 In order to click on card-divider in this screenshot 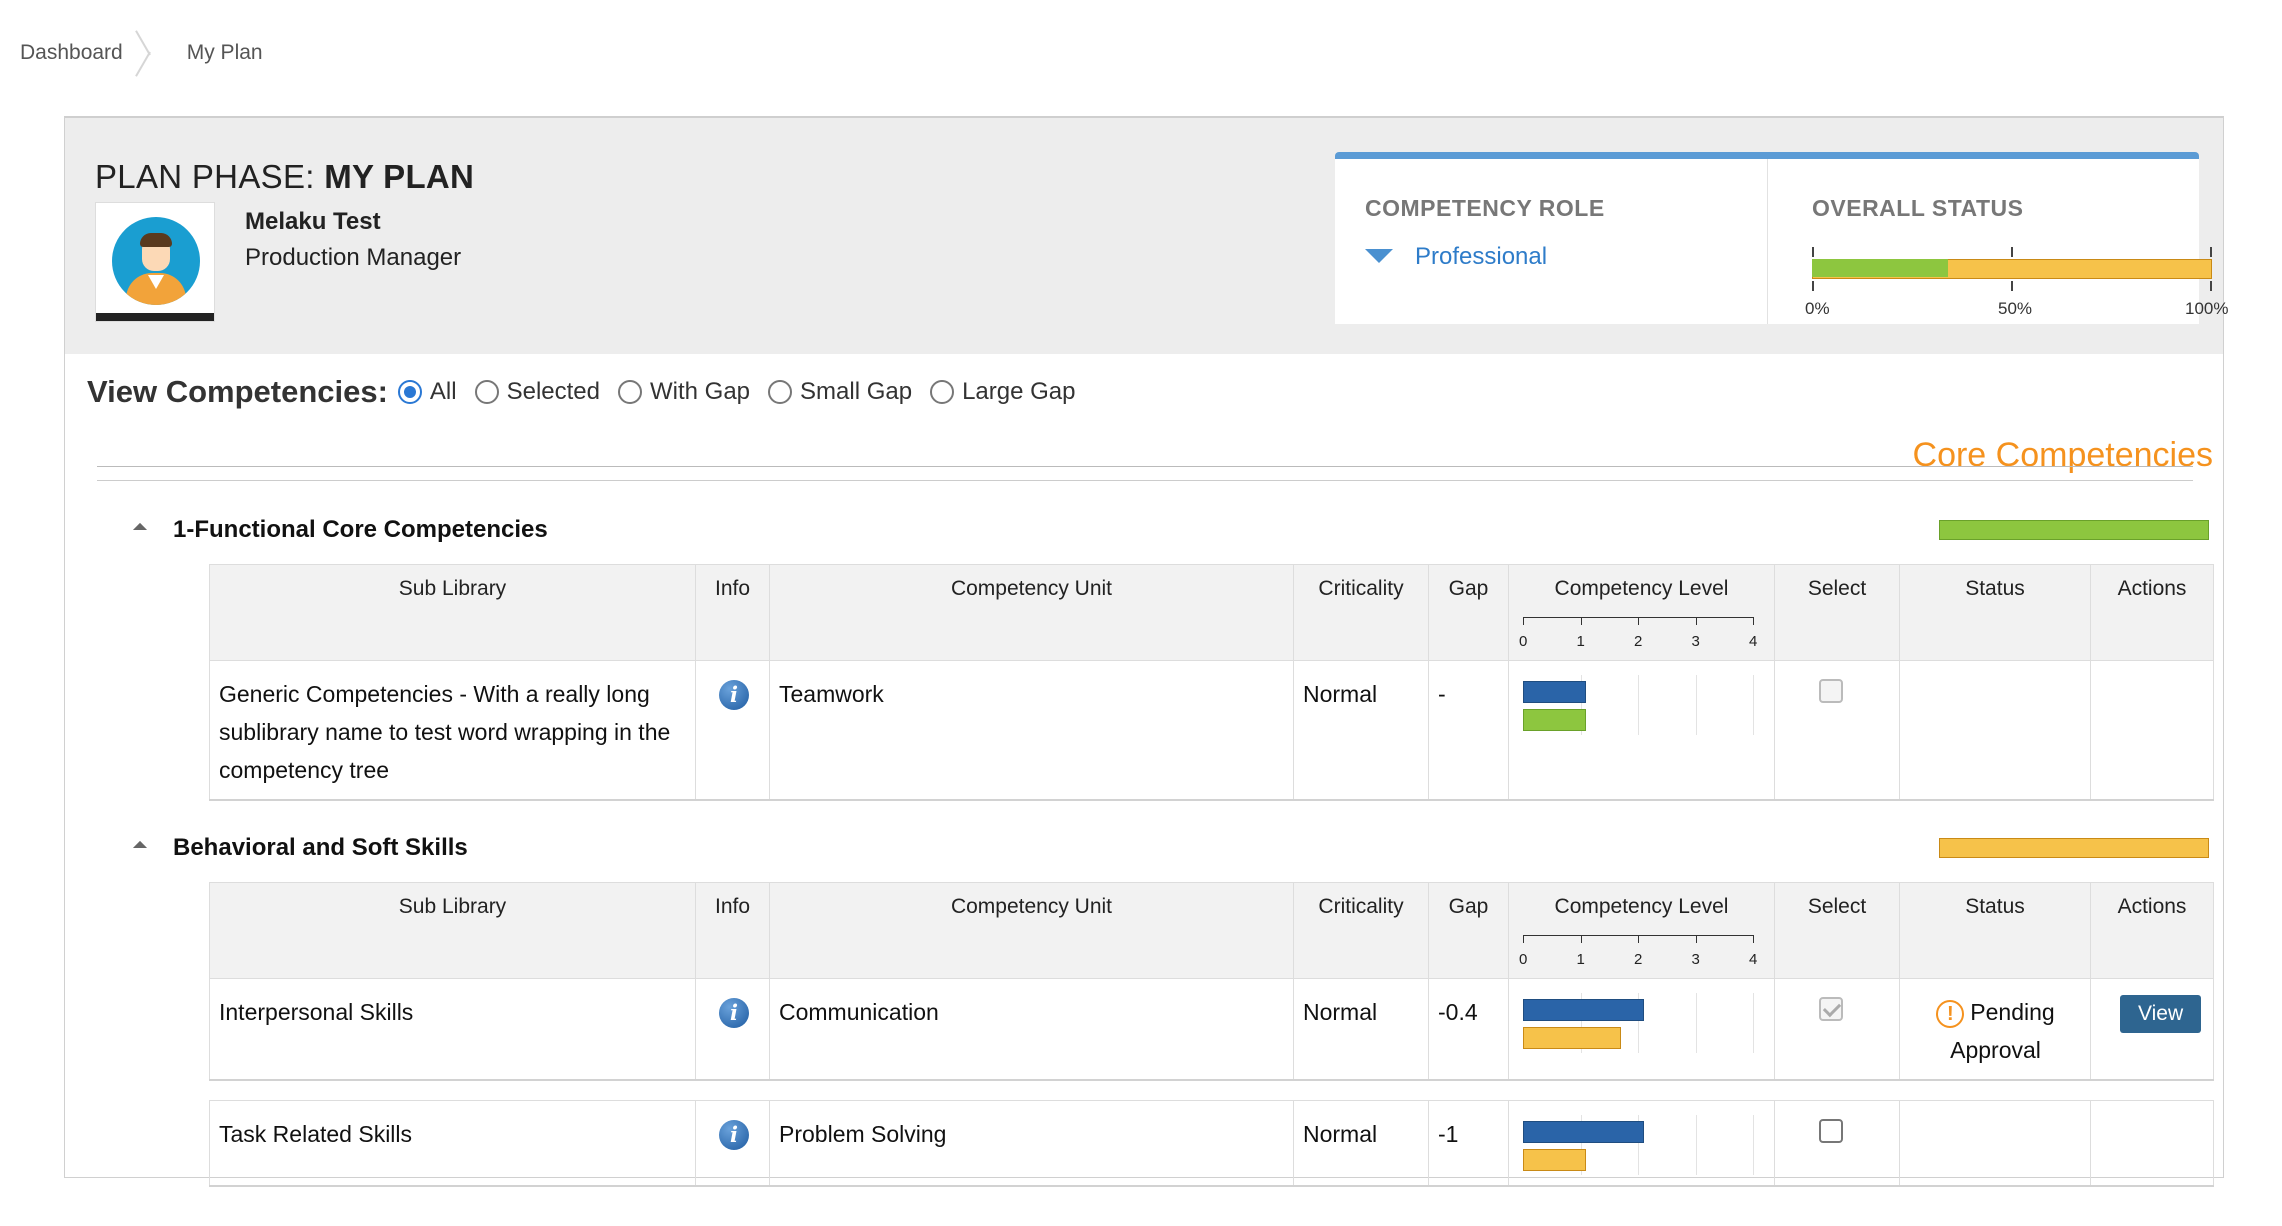, I will do `click(1767, 241)`.